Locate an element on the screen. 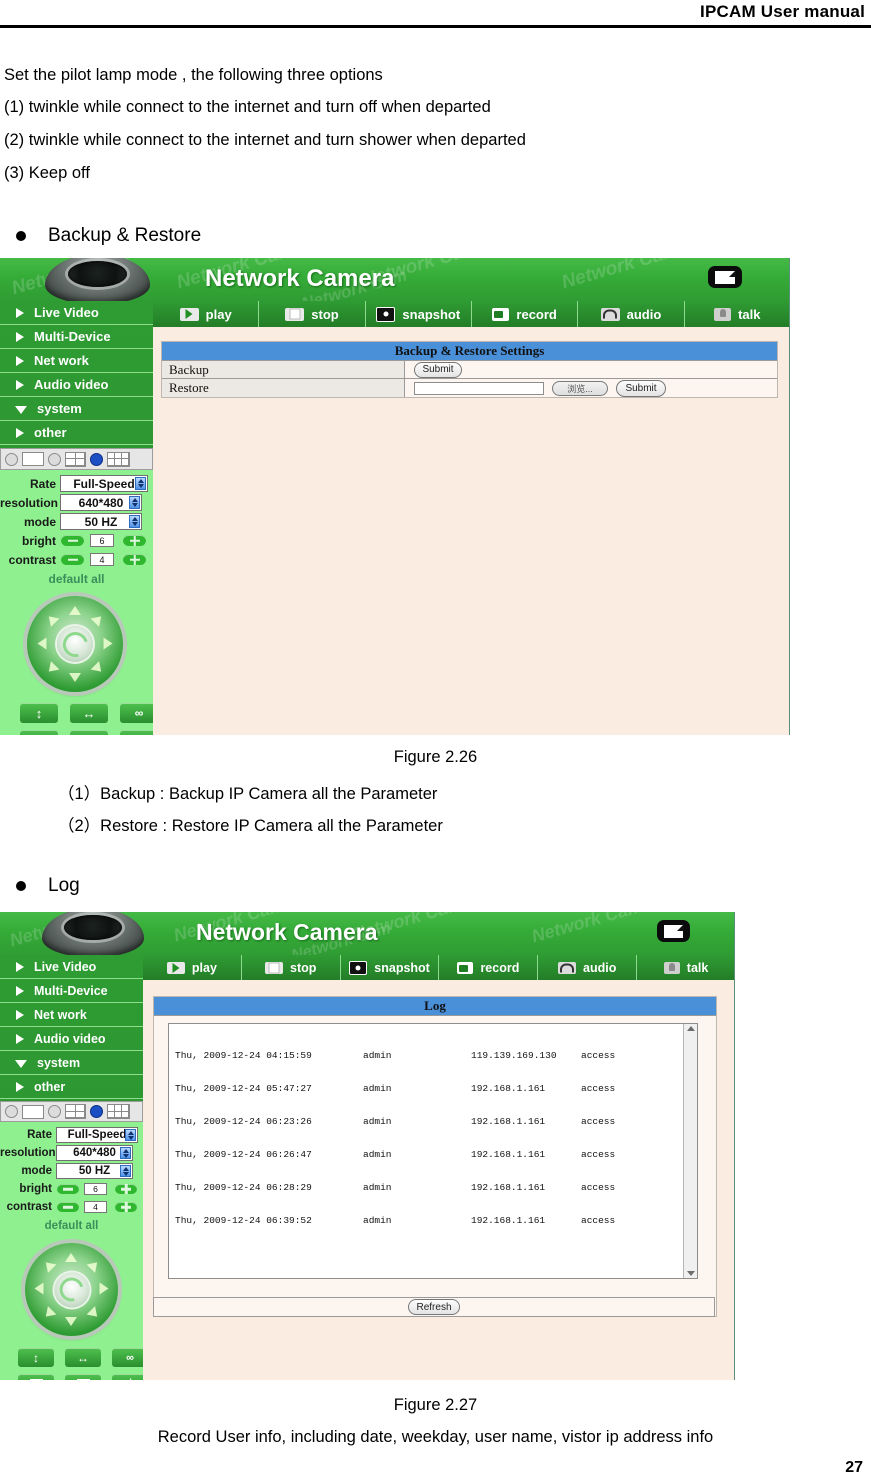 The image size is (871, 1479). backup-submit-button: Submit is located at coordinates (438, 369).